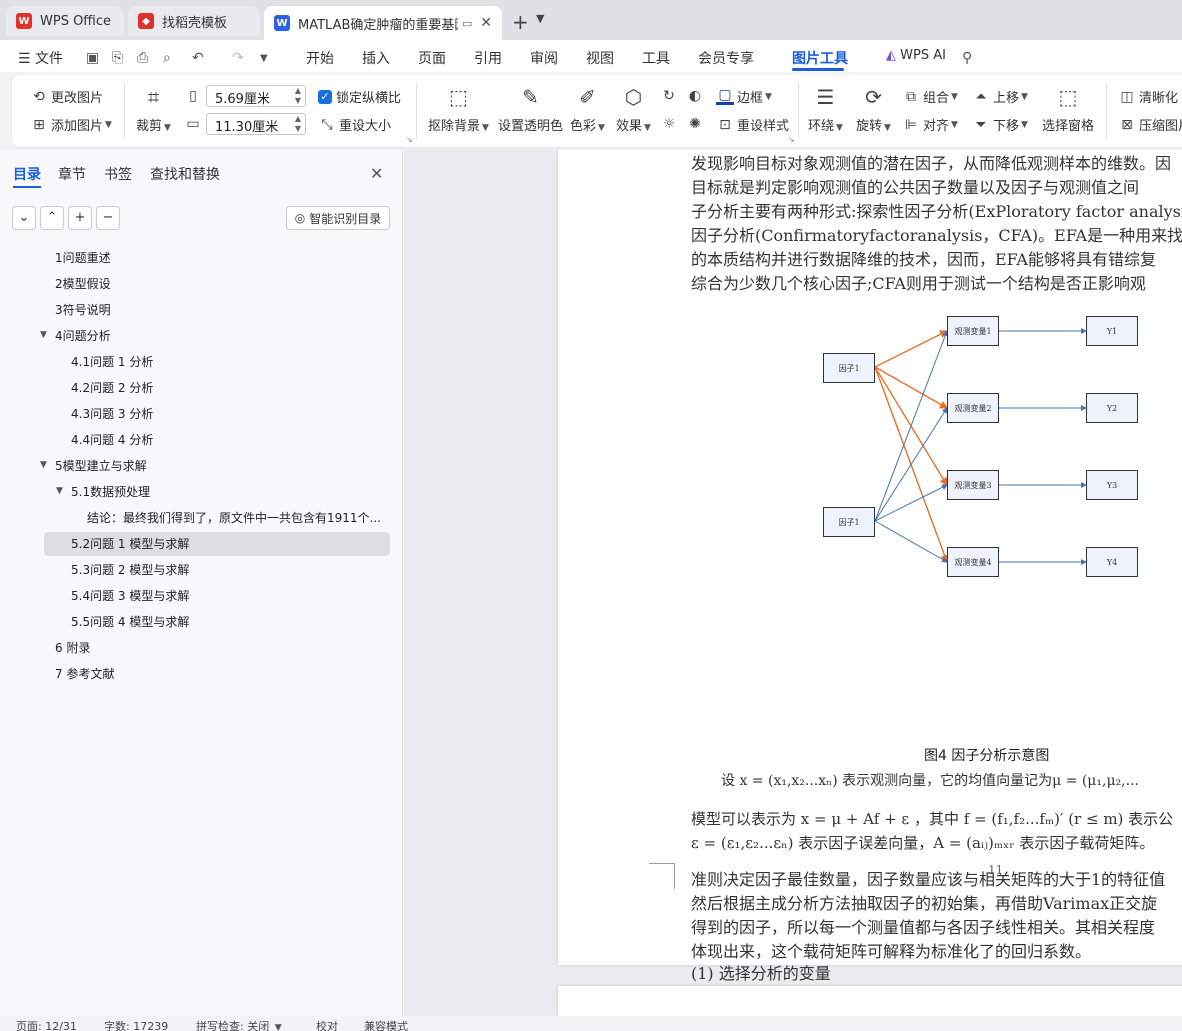  I want to click on tab-bookmarks: 书签, so click(118, 174).